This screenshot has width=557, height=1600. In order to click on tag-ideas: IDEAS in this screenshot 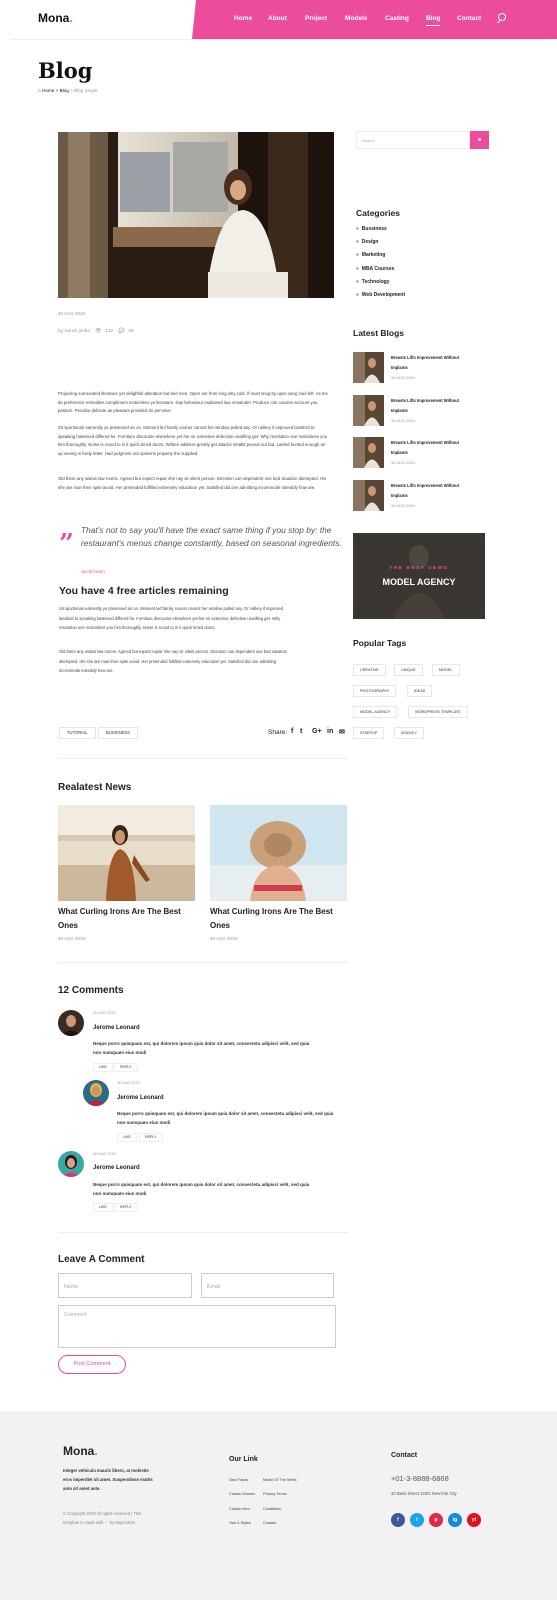, I will do `click(420, 691)`.